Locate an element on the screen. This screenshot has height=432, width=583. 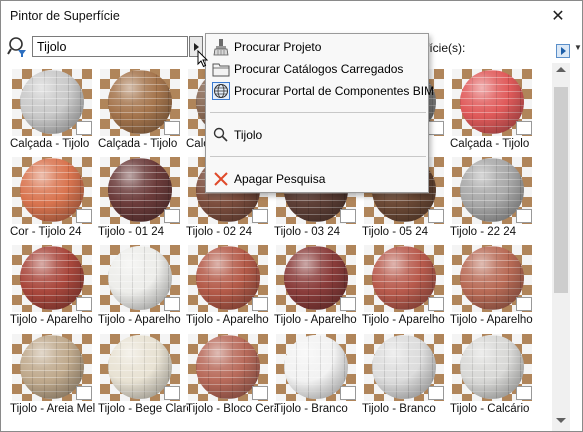
material-label: Tijolo - Calcário is located at coordinates (490, 409).